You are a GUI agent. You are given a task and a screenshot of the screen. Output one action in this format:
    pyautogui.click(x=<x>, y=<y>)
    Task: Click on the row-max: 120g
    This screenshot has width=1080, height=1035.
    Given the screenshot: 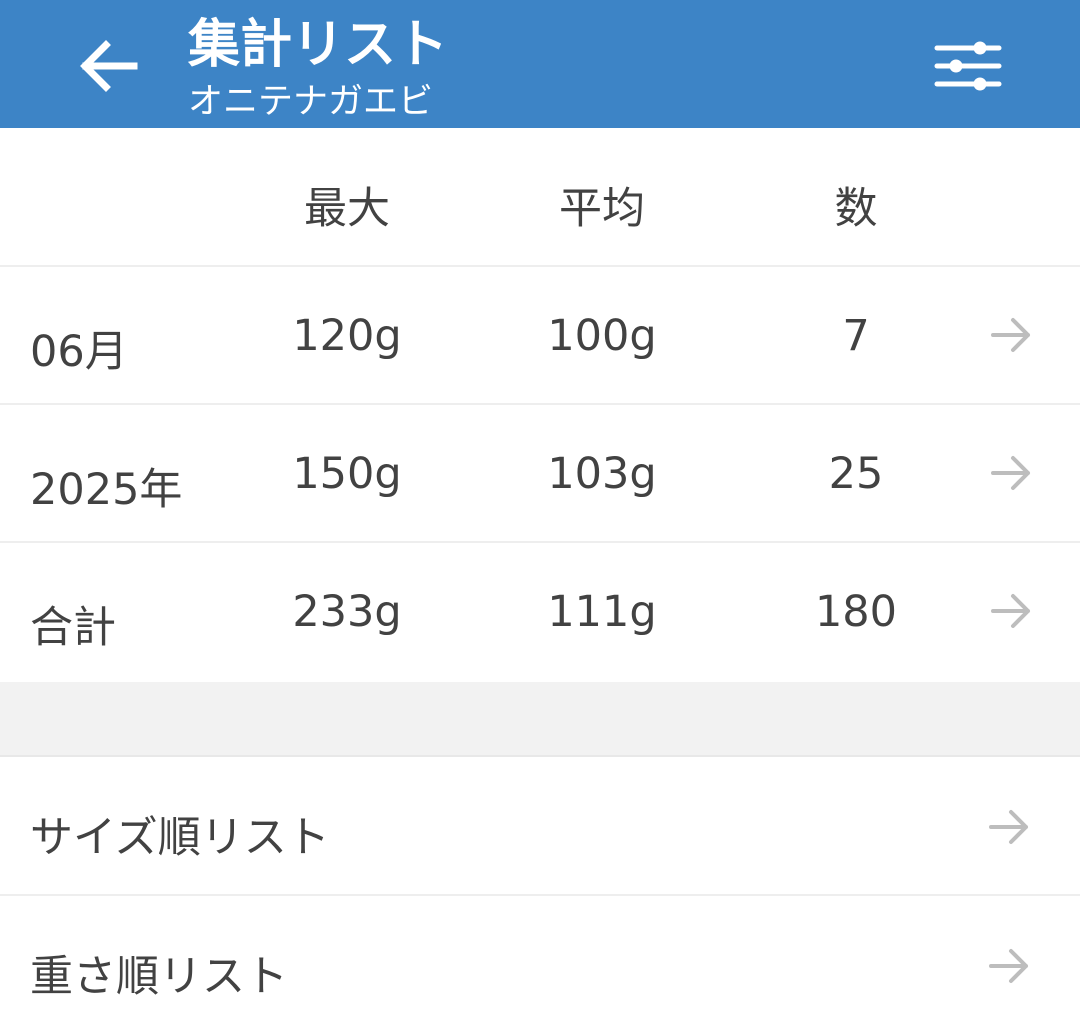 What is the action you would take?
    pyautogui.click(x=347, y=336)
    